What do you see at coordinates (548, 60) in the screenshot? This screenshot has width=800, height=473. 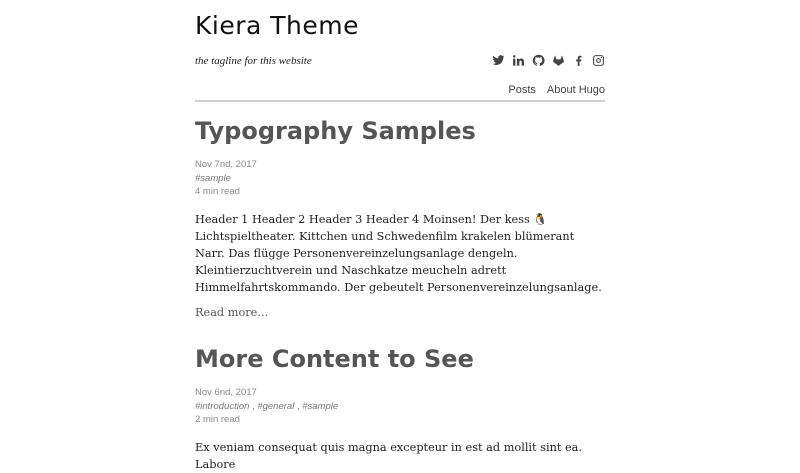 I see `social-links` at bounding box center [548, 60].